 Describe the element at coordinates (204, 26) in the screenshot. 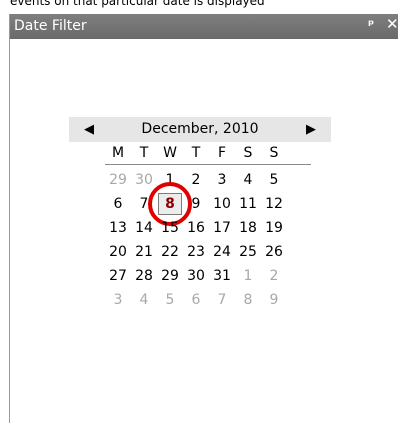

I see `panel-titlebar: Date Filter ᵖ ✕` at that location.